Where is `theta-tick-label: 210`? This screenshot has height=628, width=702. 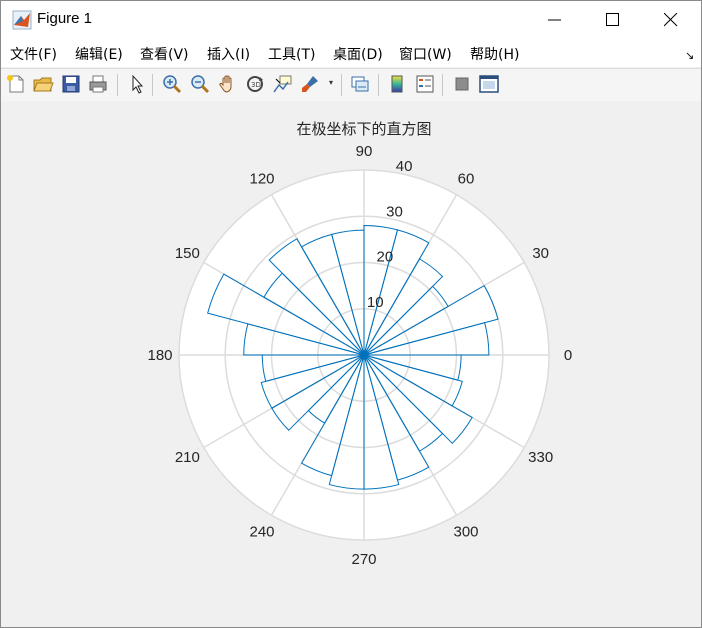 theta-tick-label: 210 is located at coordinates (187, 457).